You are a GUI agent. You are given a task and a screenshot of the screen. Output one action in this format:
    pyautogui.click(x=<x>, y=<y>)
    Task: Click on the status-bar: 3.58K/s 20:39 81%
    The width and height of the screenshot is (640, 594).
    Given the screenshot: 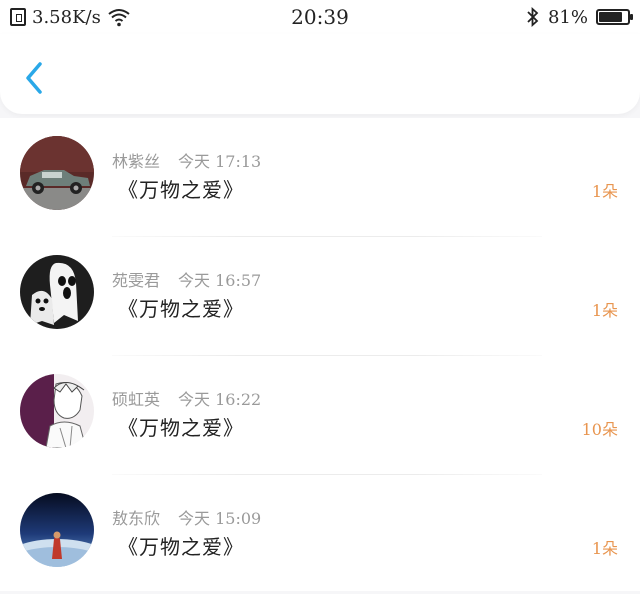 What is the action you would take?
    pyautogui.click(x=320, y=17)
    